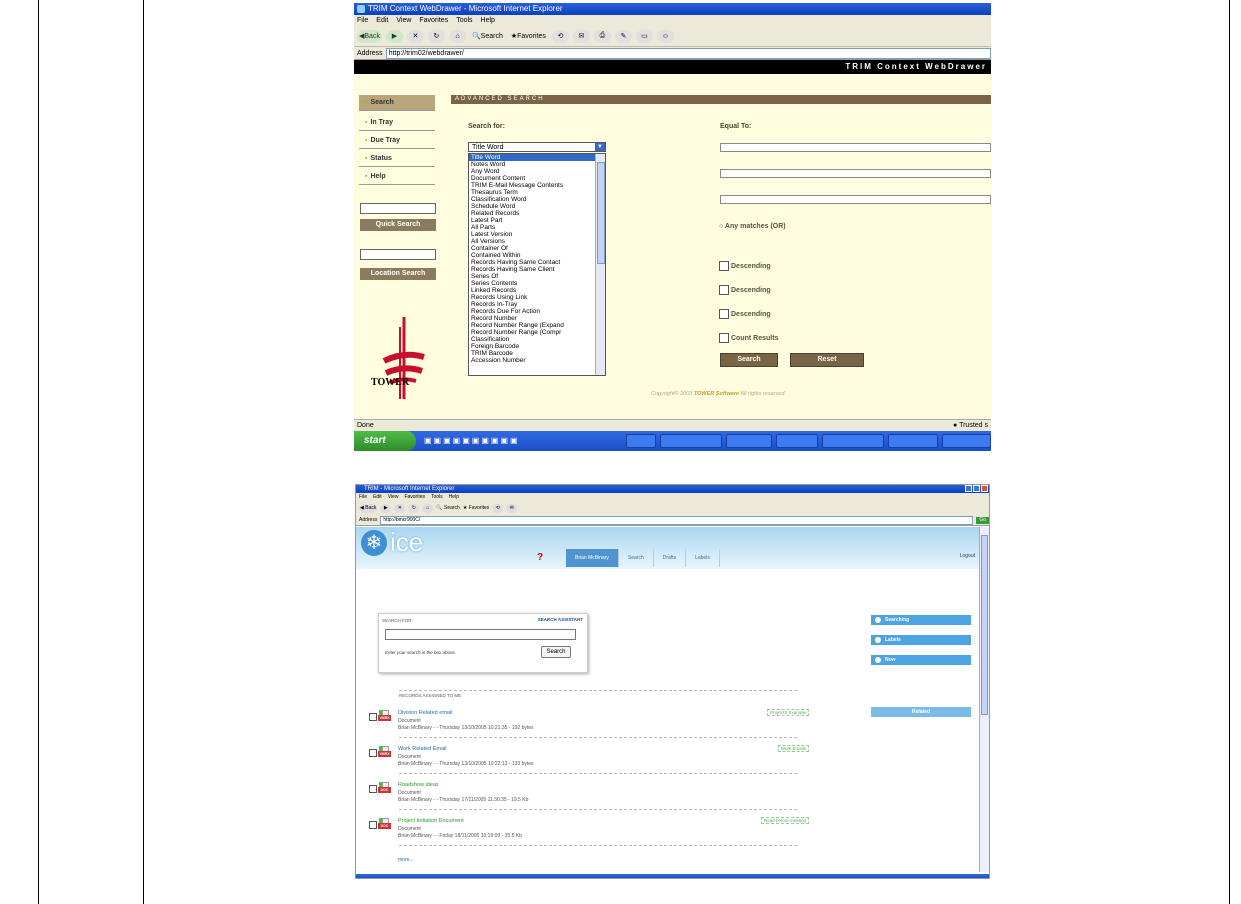 The height and width of the screenshot is (904, 1241). Describe the element at coordinates (398, 225) in the screenshot. I see `quick-search-button: Quick Search` at that location.